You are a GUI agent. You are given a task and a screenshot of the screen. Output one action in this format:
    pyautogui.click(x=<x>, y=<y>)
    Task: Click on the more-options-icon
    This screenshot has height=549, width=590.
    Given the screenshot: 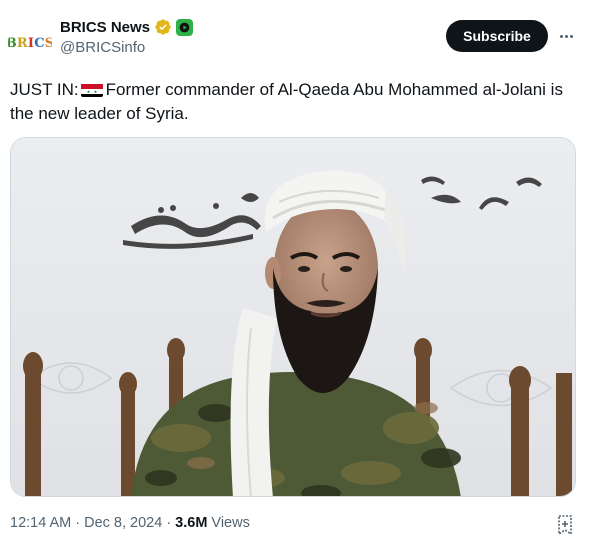 What is the action you would take?
    pyautogui.click(x=566, y=36)
    